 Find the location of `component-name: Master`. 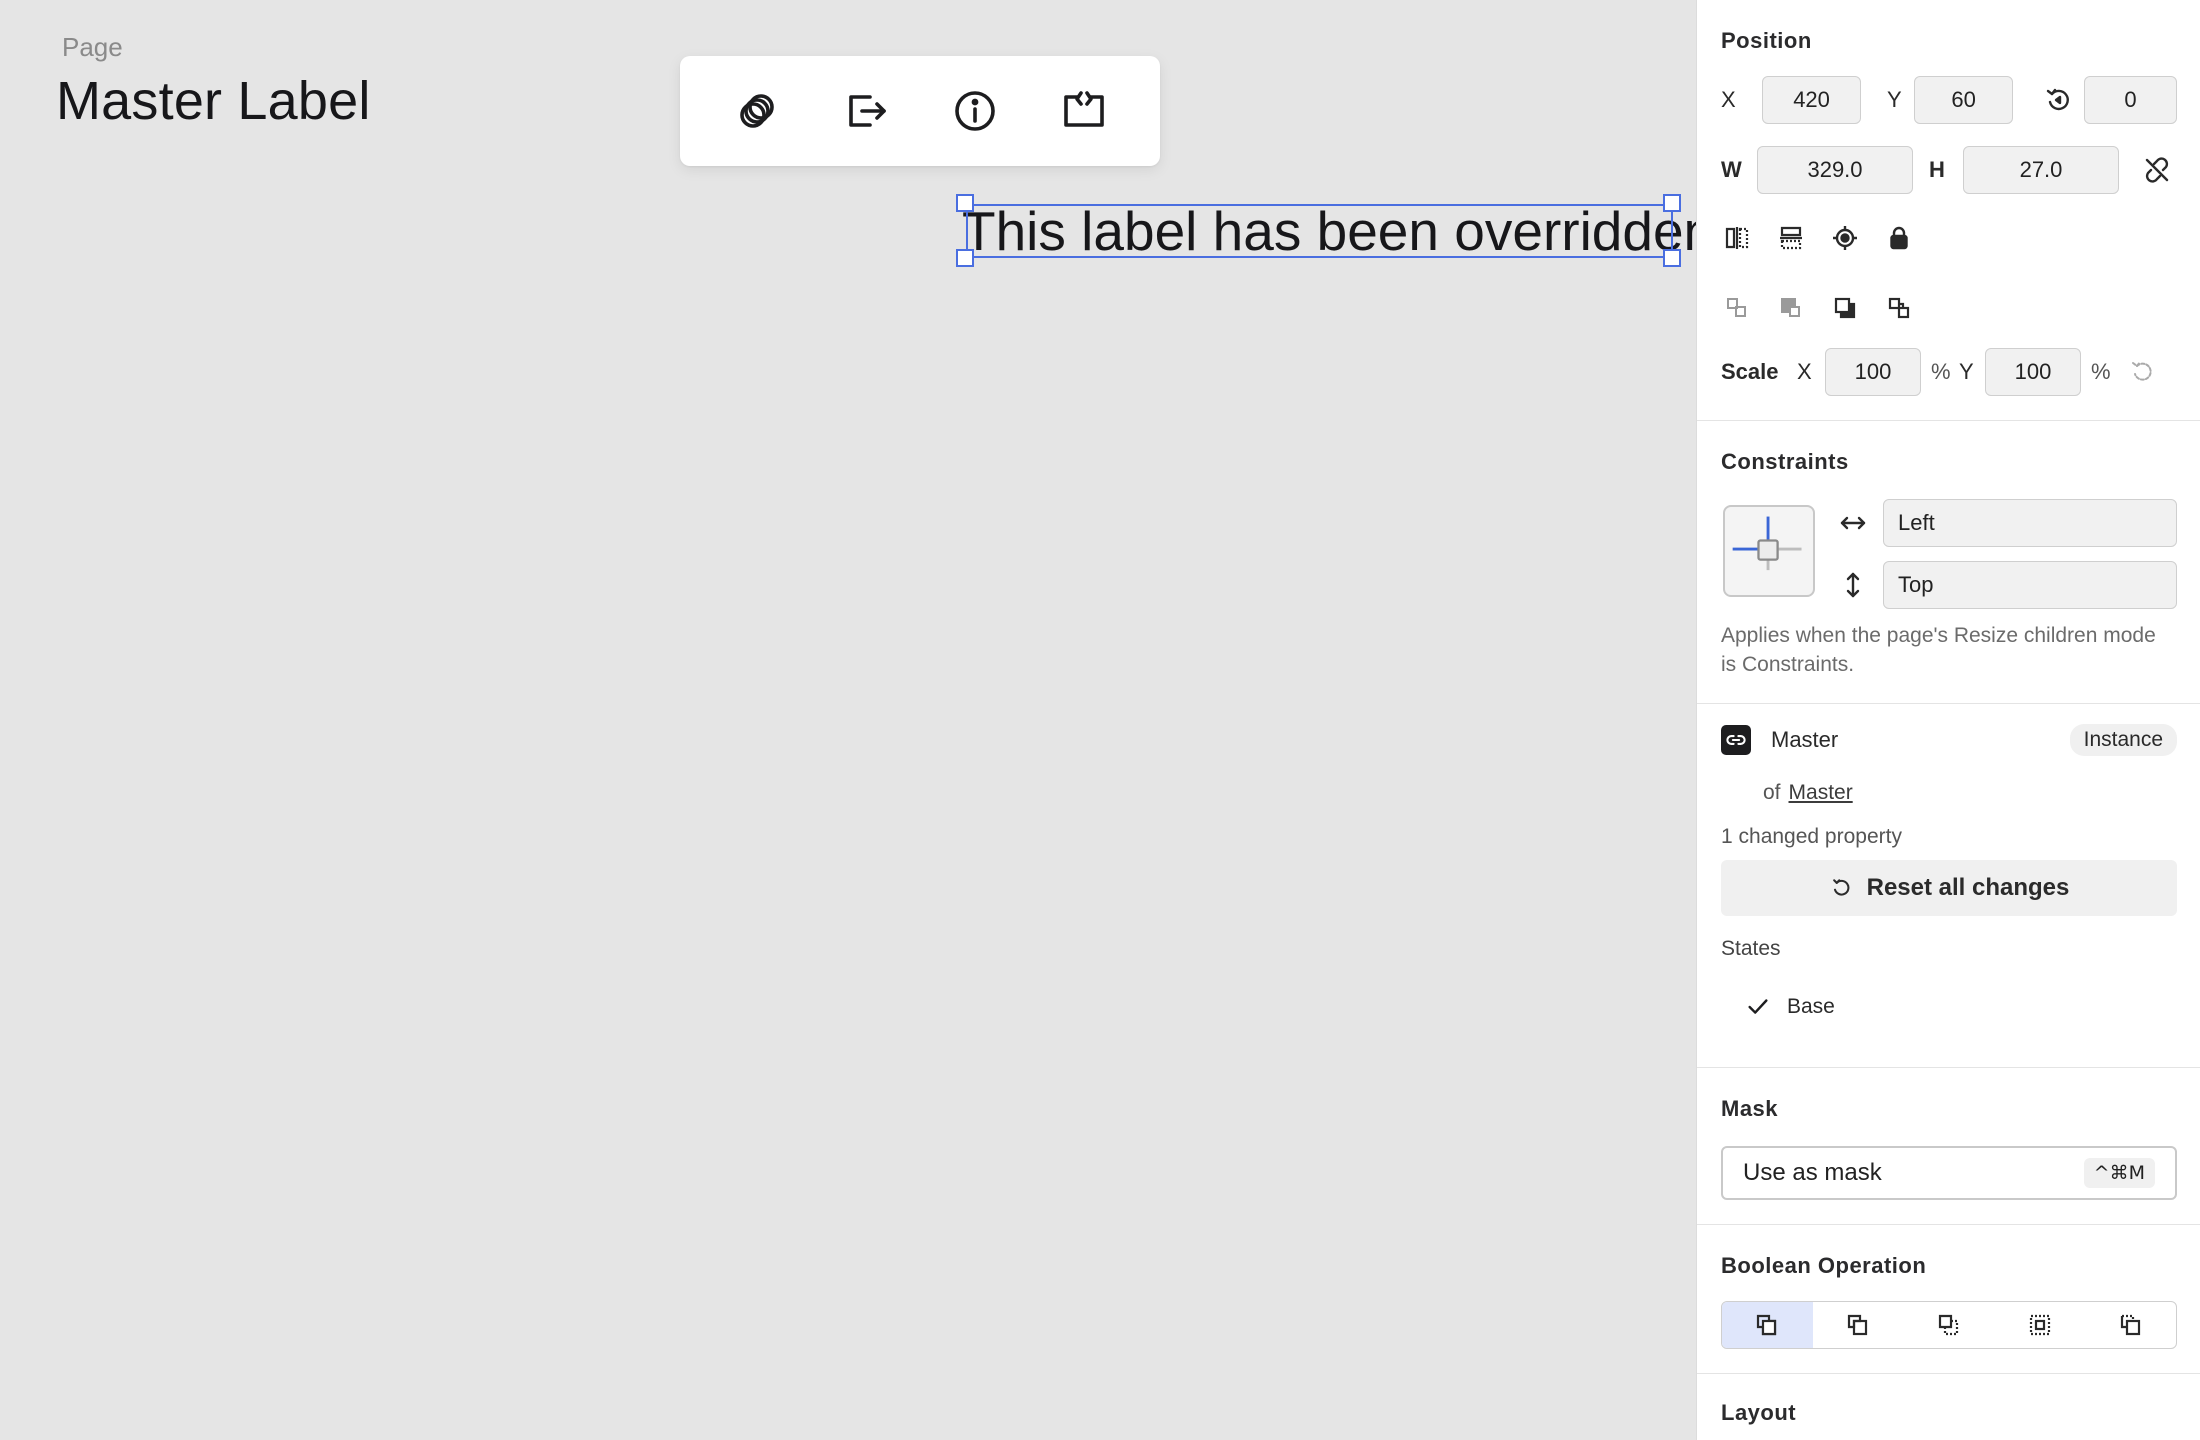

component-name: Master is located at coordinates (1805, 739).